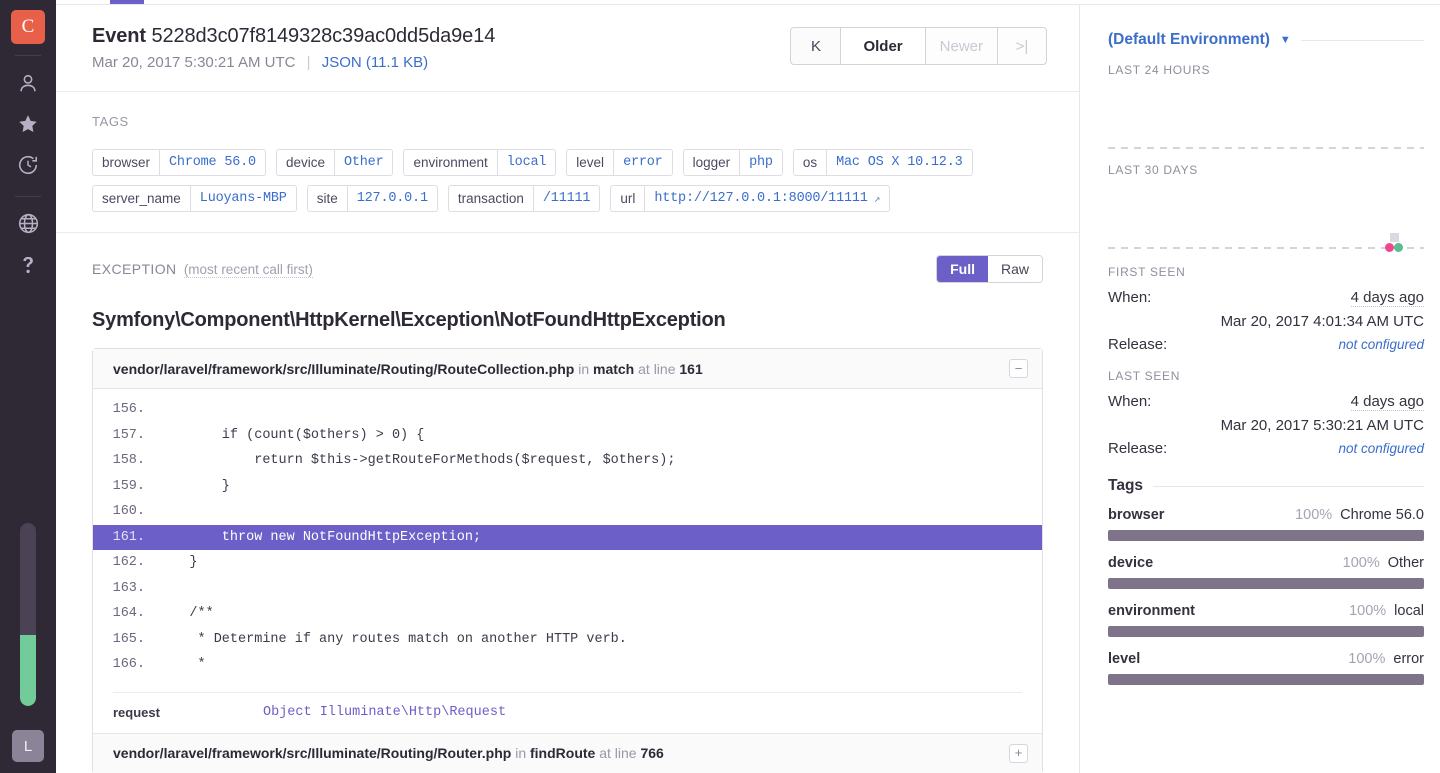  Describe the element at coordinates (766, 198) in the screenshot. I see `tag-value: http://127.0.0.1:8000/11111 ↗` at that location.